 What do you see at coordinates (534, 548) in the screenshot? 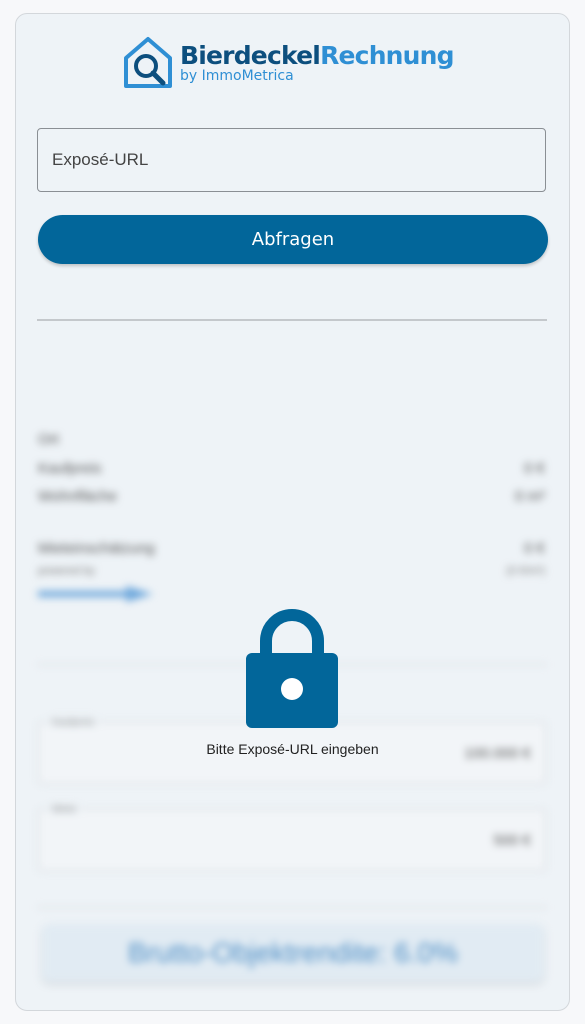
I see `mieteinschaetzung-value: 0 €` at bounding box center [534, 548].